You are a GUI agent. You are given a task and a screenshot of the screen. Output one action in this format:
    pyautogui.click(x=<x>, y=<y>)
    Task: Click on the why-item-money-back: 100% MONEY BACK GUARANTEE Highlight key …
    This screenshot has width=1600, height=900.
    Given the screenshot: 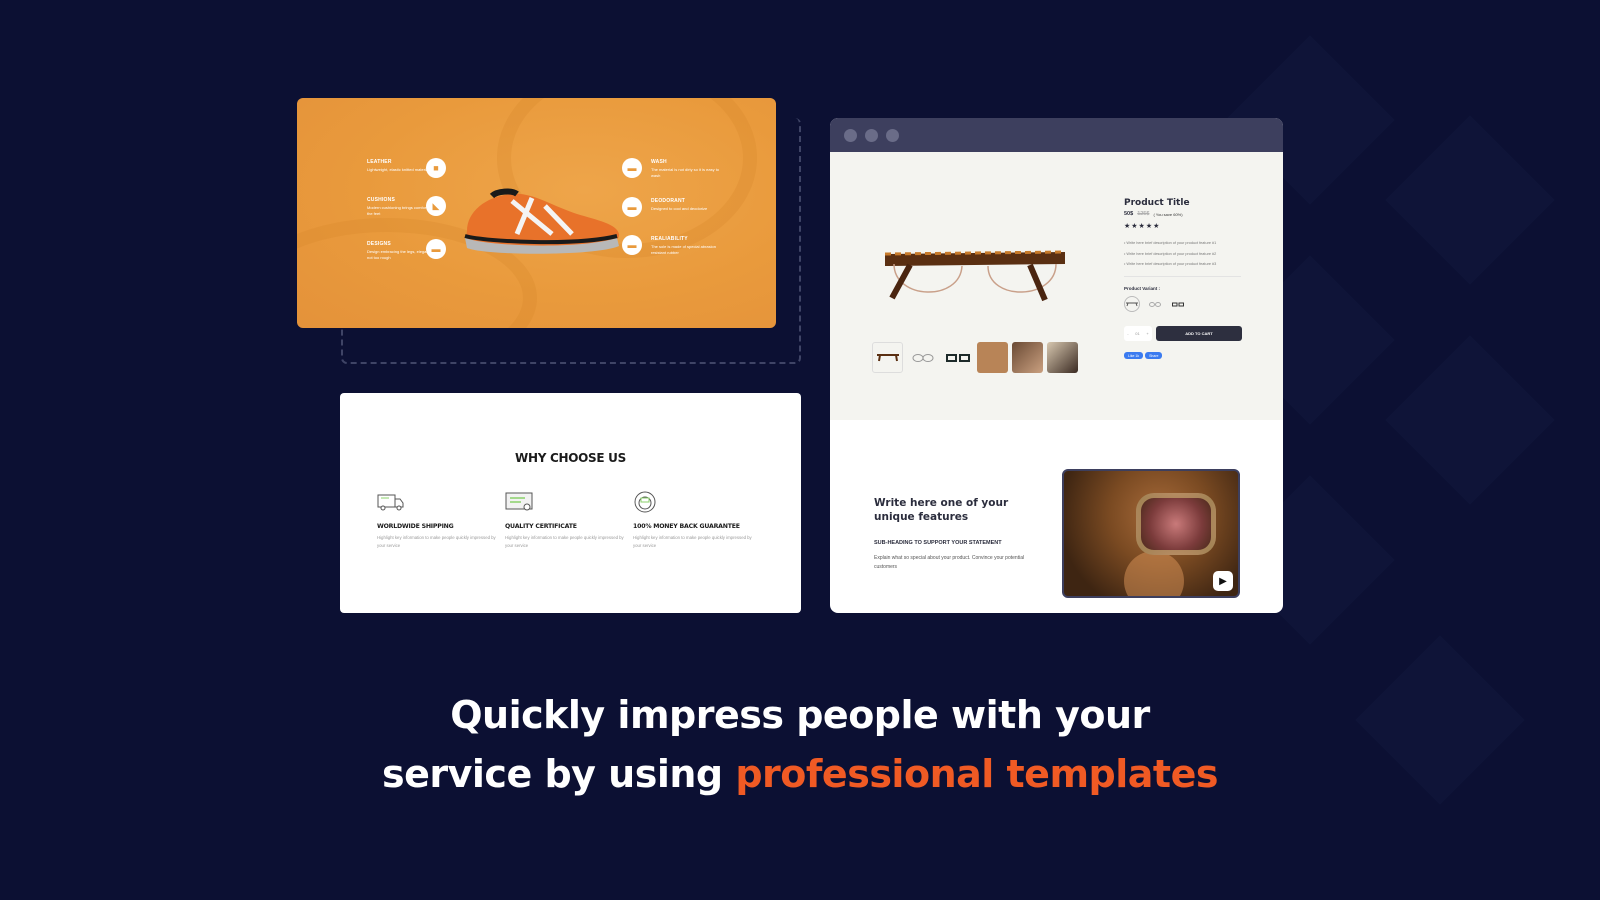 What is the action you would take?
    pyautogui.click(x=693, y=520)
    